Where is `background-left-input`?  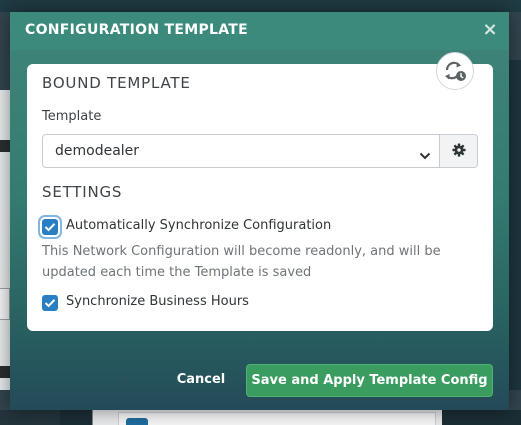
background-left-input is located at coordinates (5, 304).